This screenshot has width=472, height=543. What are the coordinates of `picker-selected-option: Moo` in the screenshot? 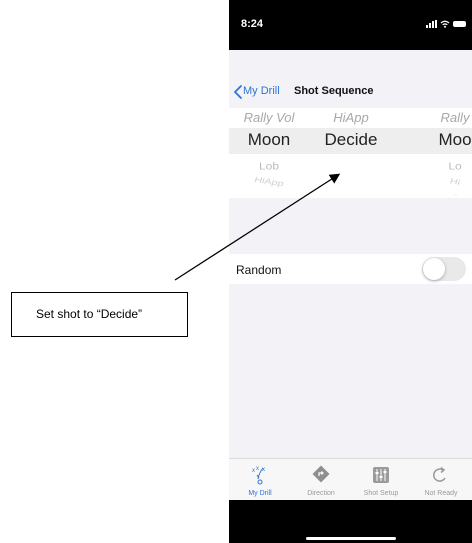 It's located at (443, 140).